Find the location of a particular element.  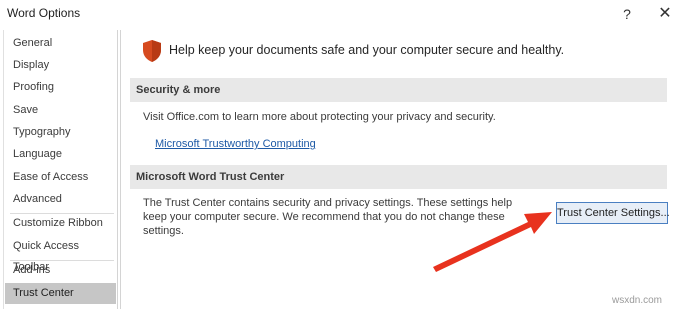

help-button: ? is located at coordinates (627, 14).